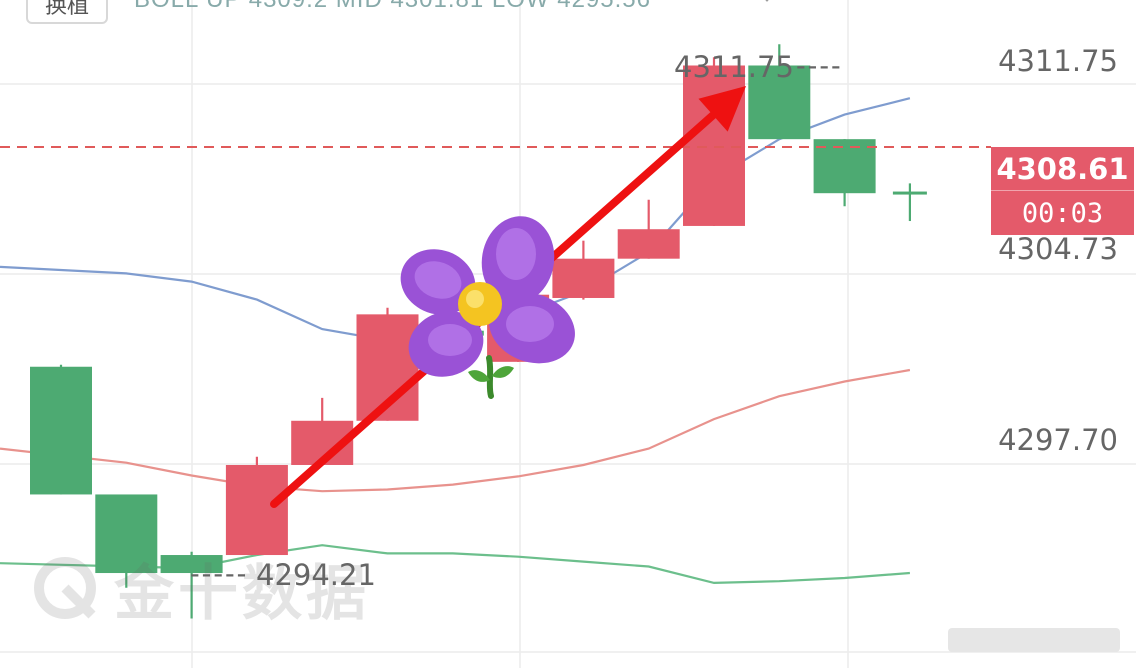 The width and height of the screenshot is (1136, 668). What do you see at coordinates (67, 12) in the screenshot?
I see `toolbar-left-button: 换植` at bounding box center [67, 12].